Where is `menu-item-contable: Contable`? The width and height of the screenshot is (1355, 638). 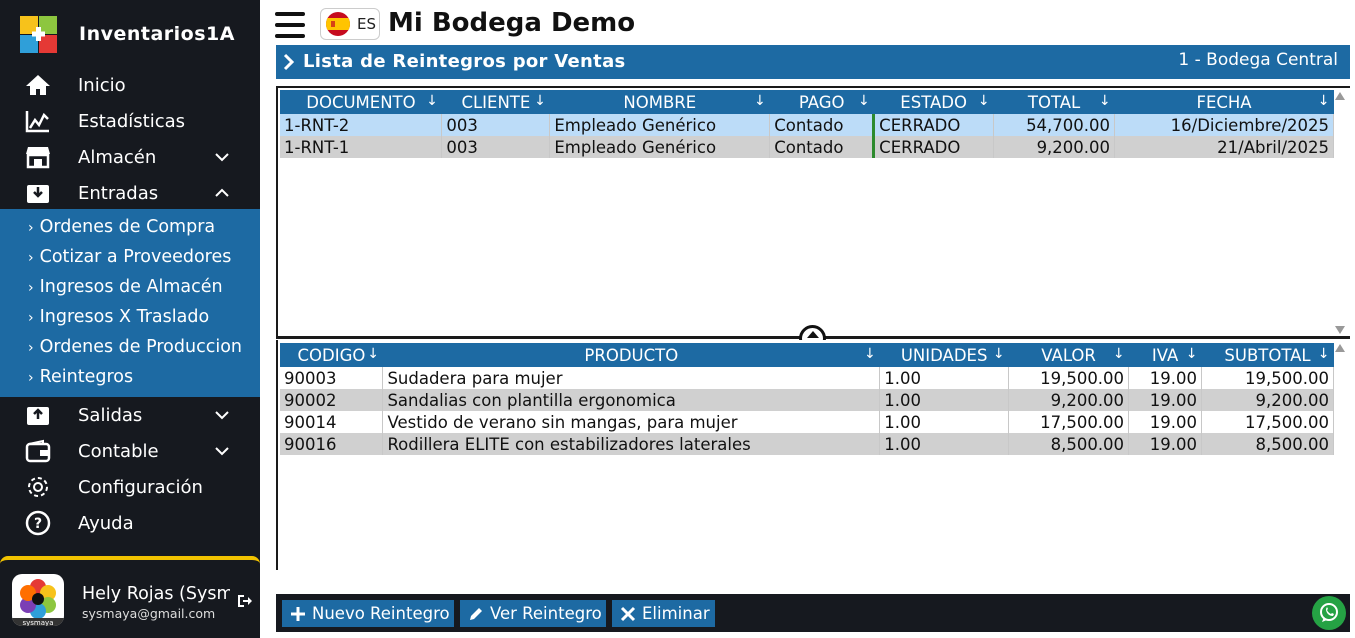
menu-item-contable: Contable is located at coordinates (130, 451).